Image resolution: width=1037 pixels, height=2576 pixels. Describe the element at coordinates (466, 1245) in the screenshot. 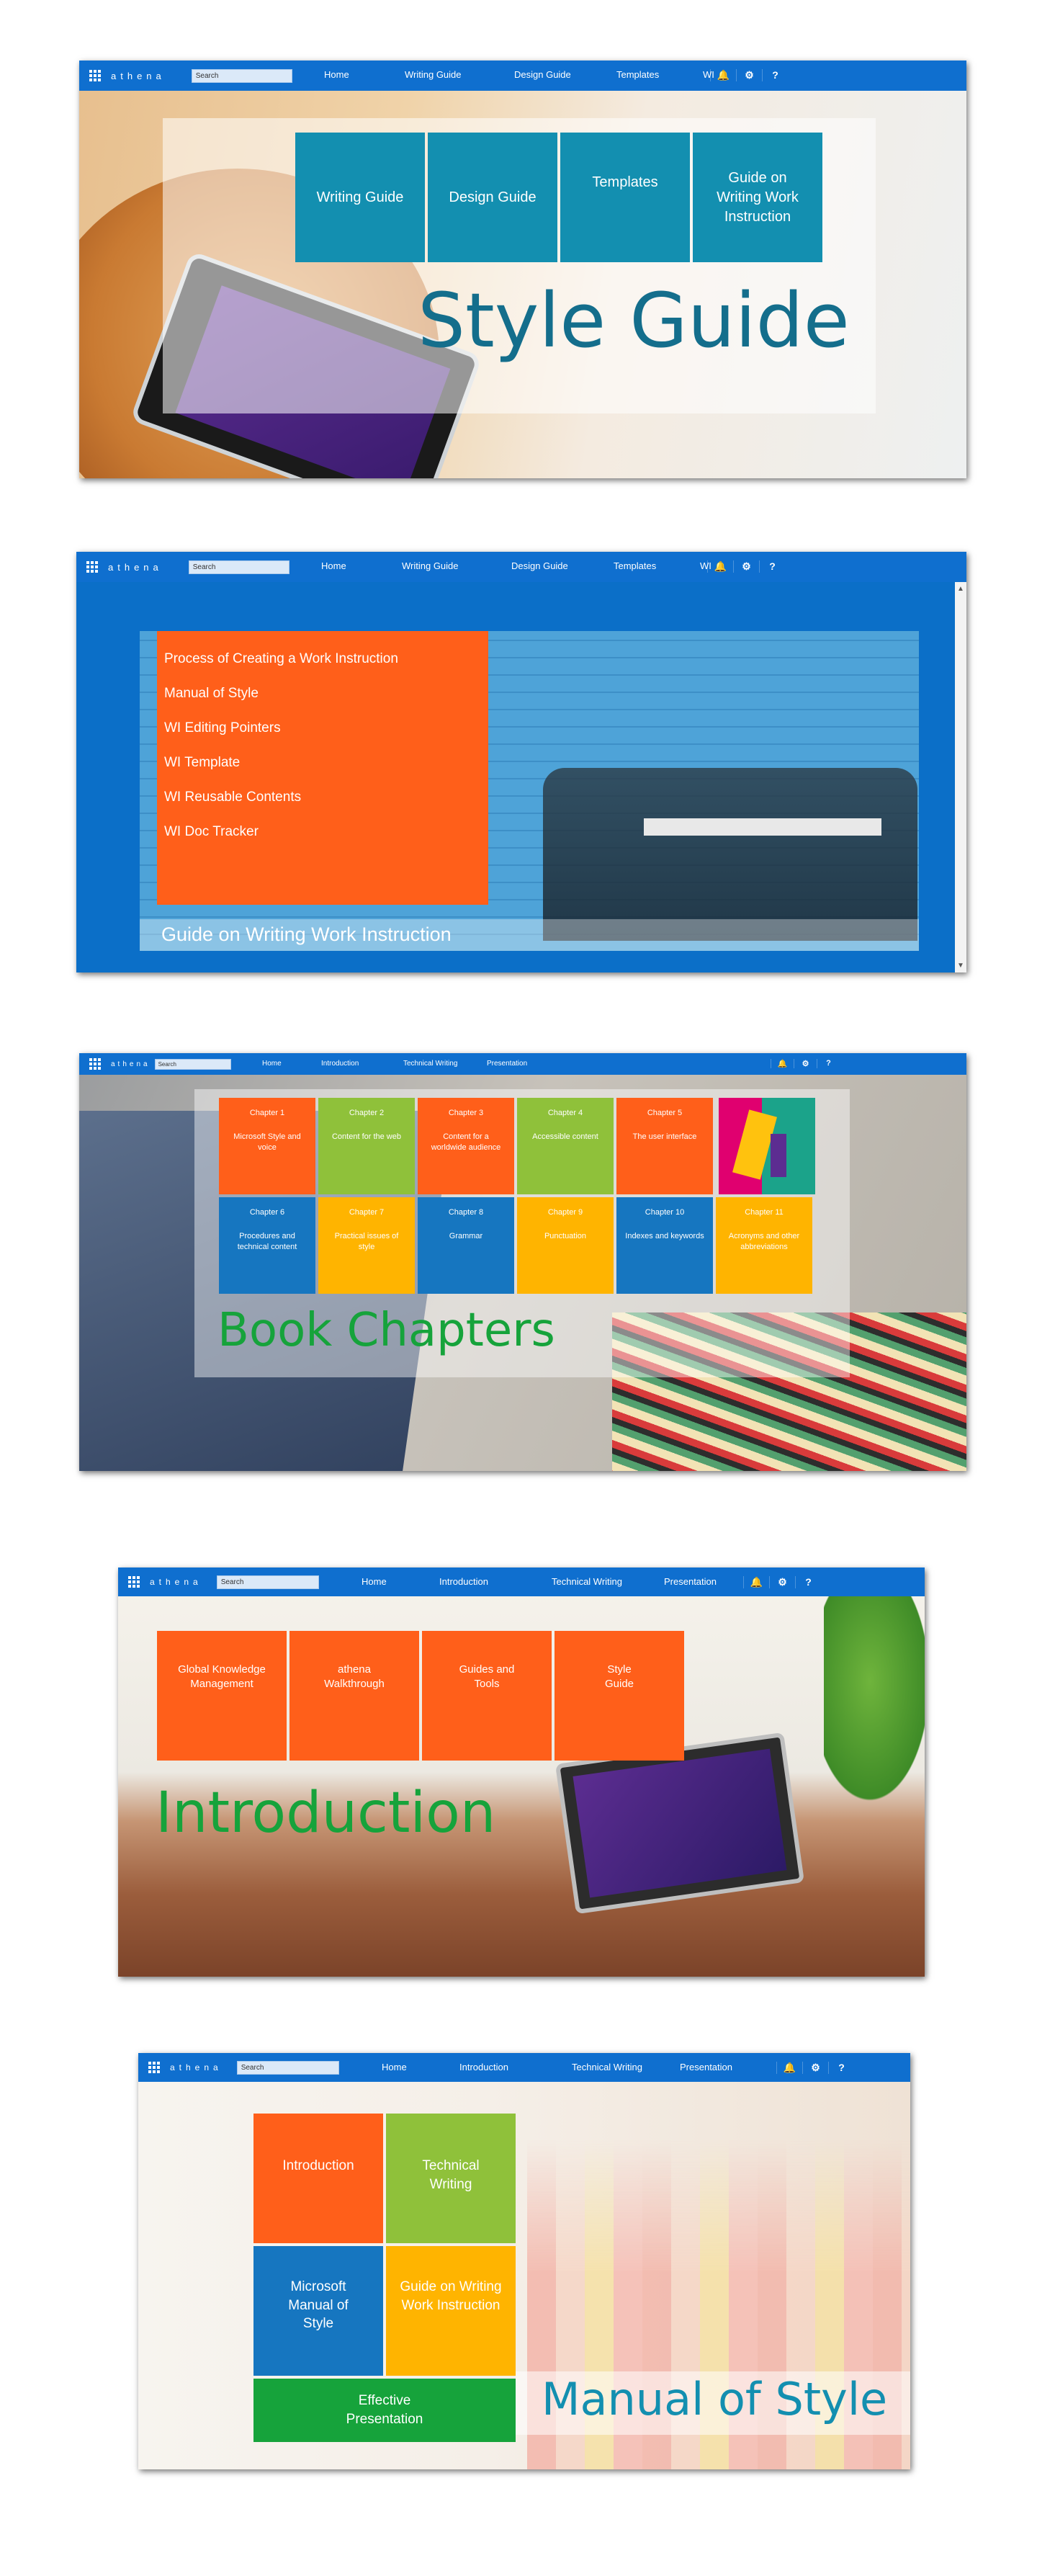

I see `chapter-tile: Chapter 8 Grammar` at that location.